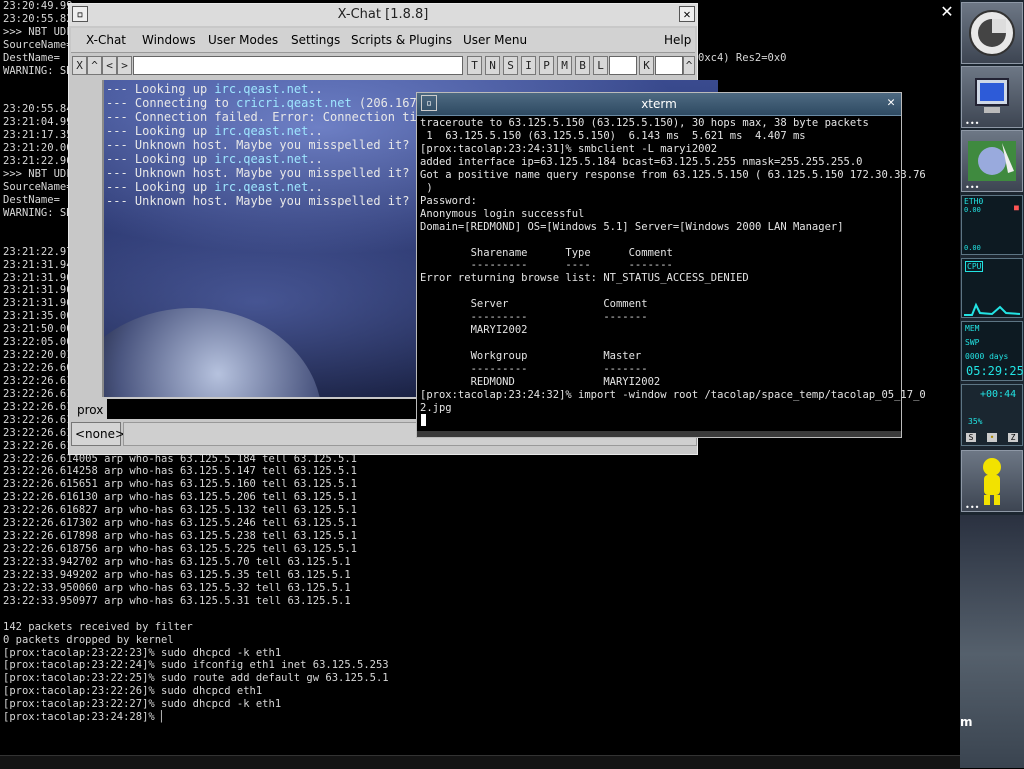 This screenshot has height=769, width=1024. Describe the element at coordinates (992, 161) in the screenshot. I see `xchat-app-tile: •••` at that location.